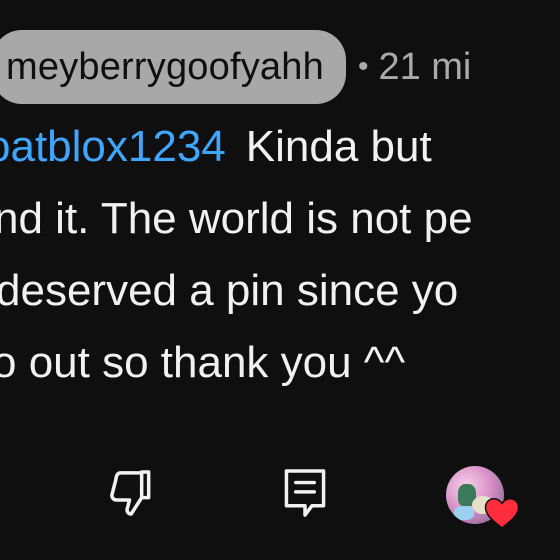 The image size is (560, 560). I want to click on author-handle: meyberrygoofyahh, so click(165, 67).